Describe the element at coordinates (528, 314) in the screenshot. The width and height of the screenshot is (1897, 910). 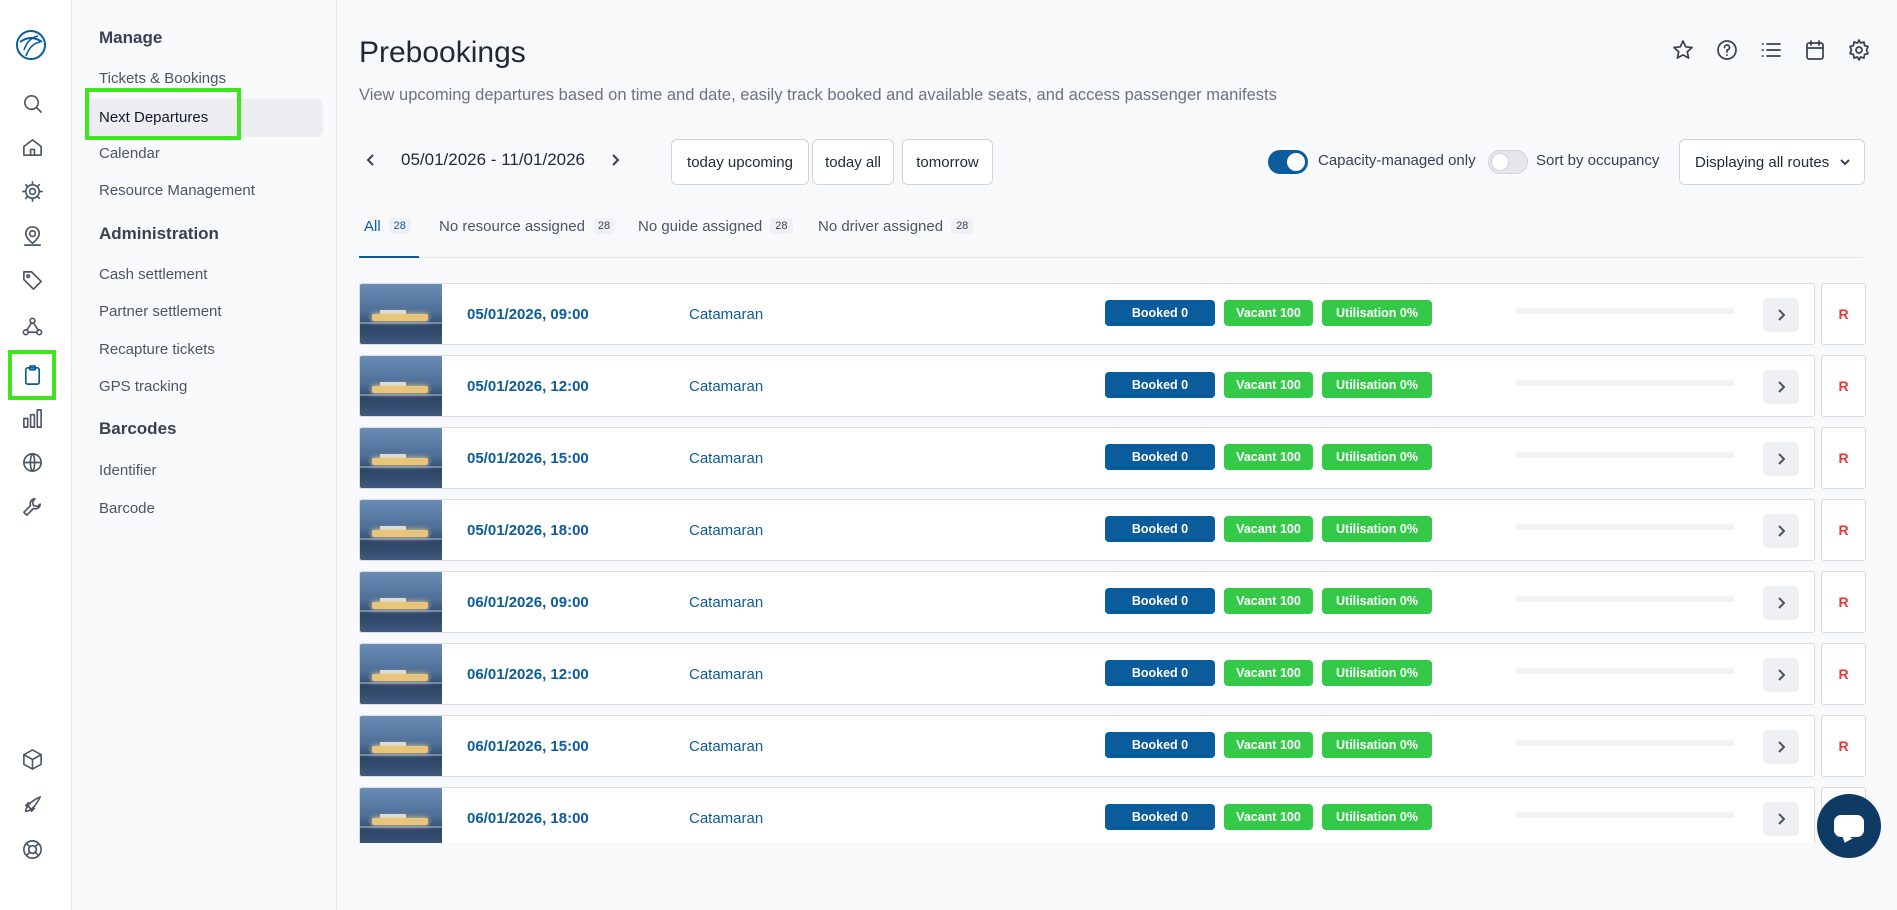
I see `departure-datetime: 05/01/2026, 09:00` at that location.